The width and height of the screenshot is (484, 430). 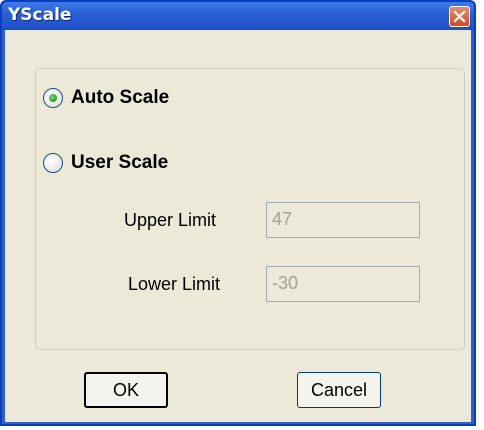 What do you see at coordinates (170, 220) in the screenshot?
I see `upper-limit-label: Upper Limit` at bounding box center [170, 220].